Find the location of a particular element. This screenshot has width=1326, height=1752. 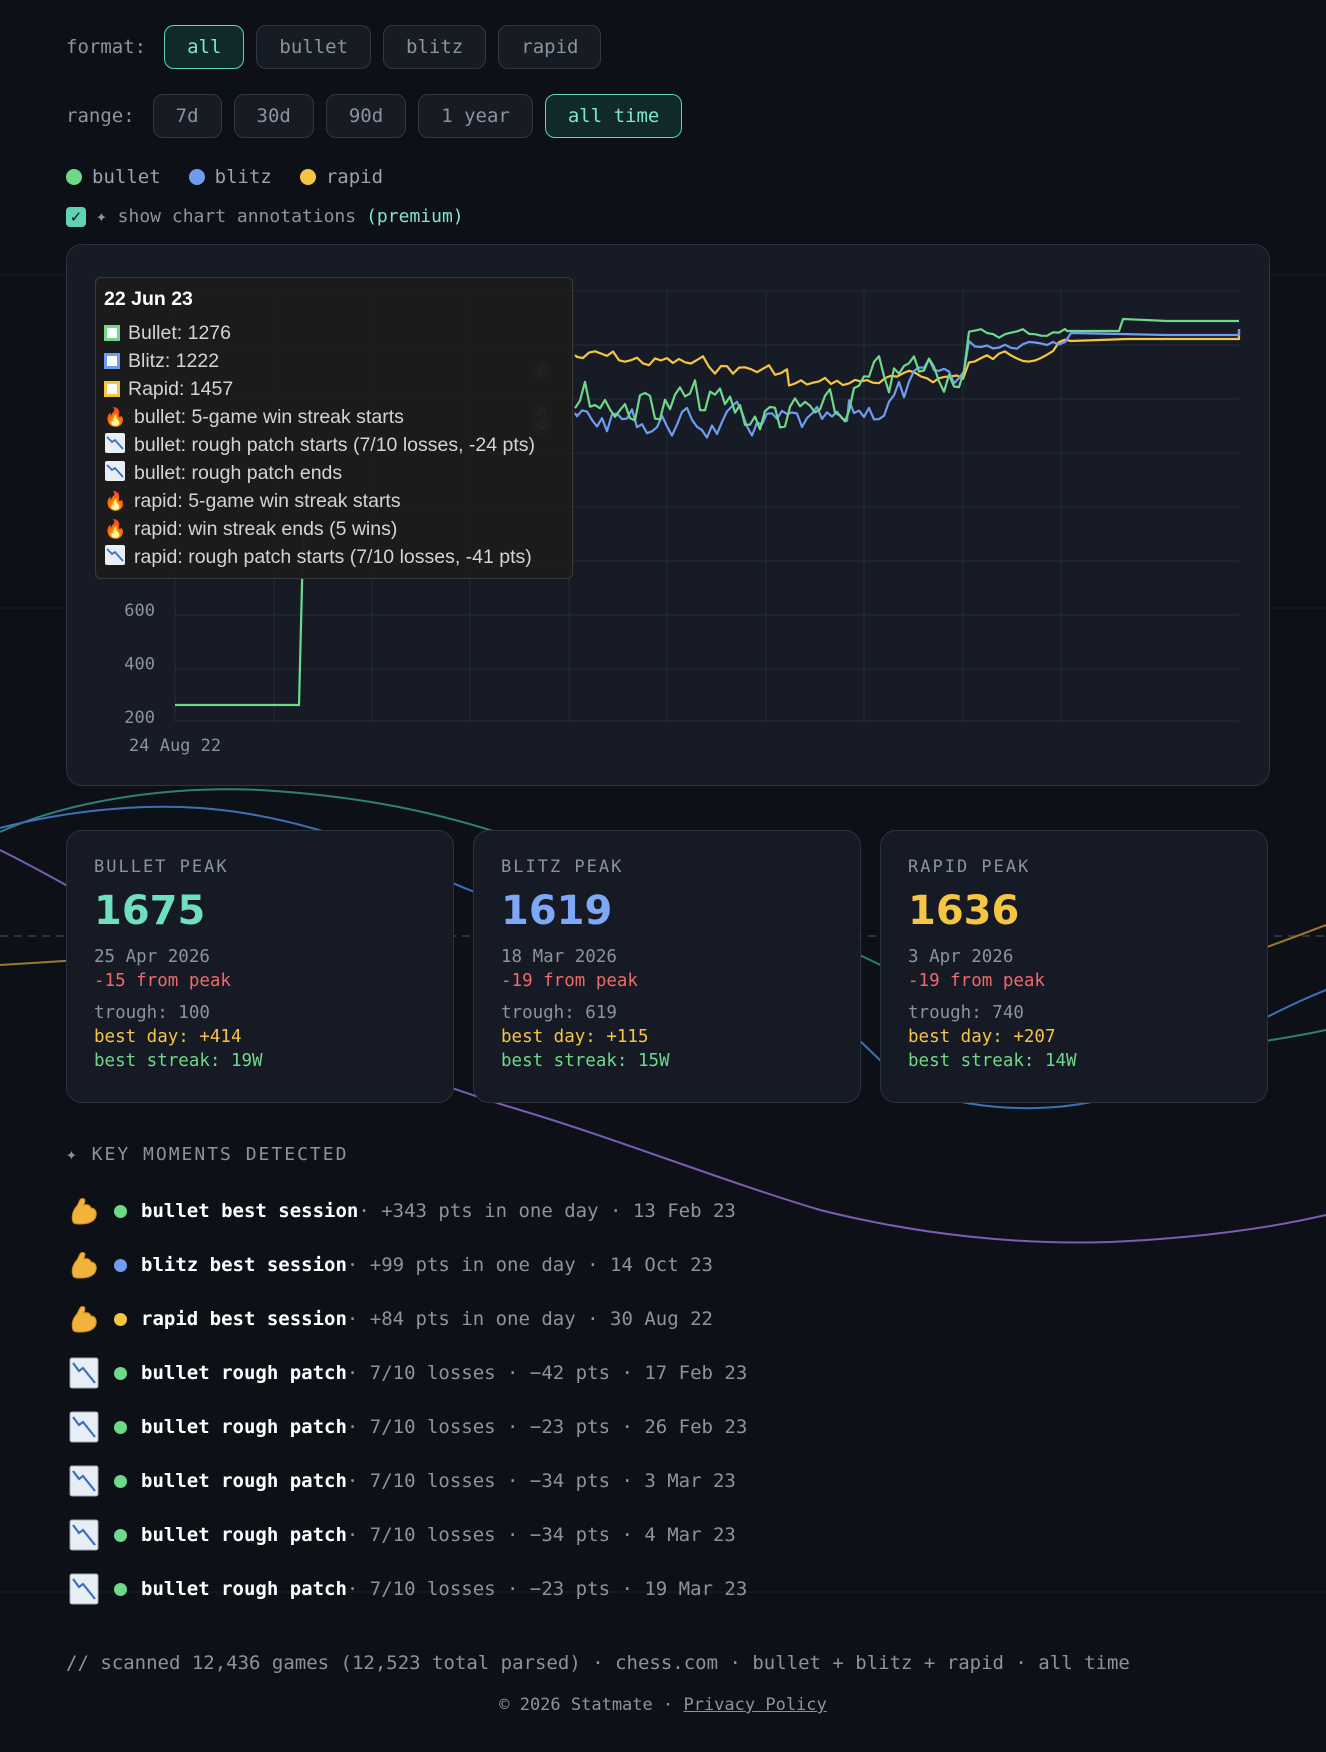

key-moments-heading: ✦ KEY MOMENTS DETECTED is located at coordinates (207, 1154).